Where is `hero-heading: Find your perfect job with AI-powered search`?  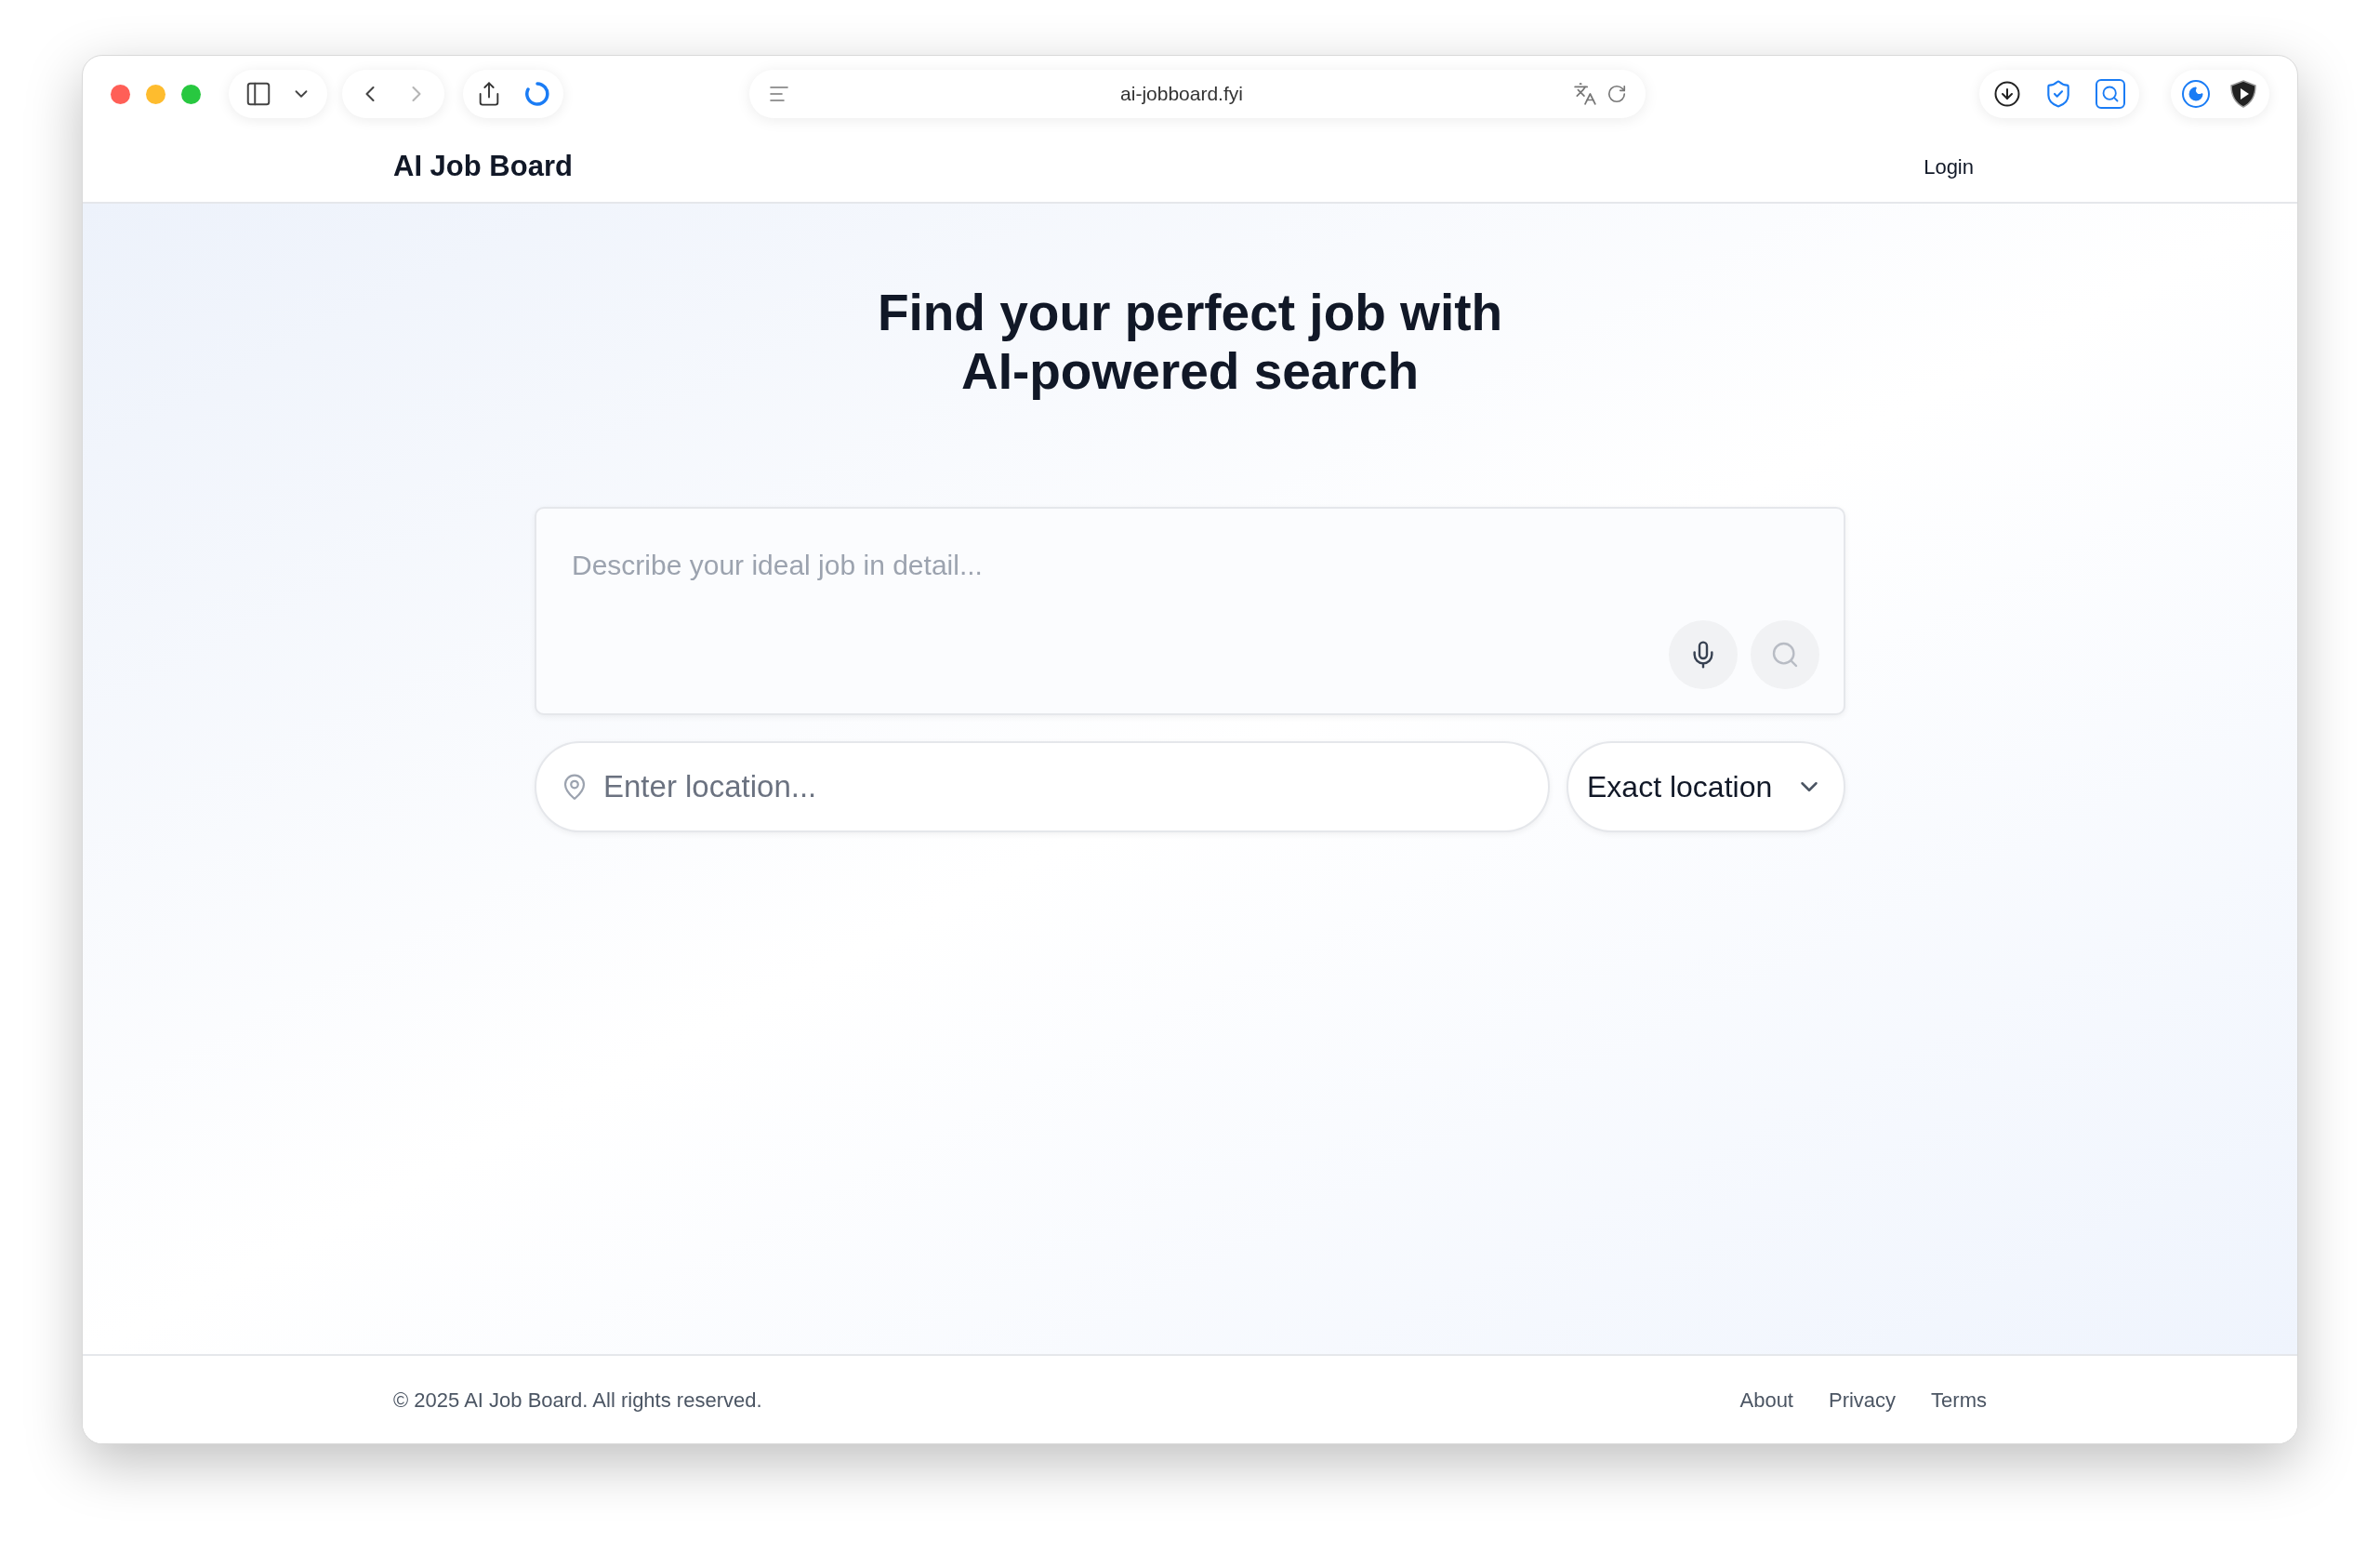
hero-heading: Find your perfect job with AI-powered search is located at coordinates (1190, 342).